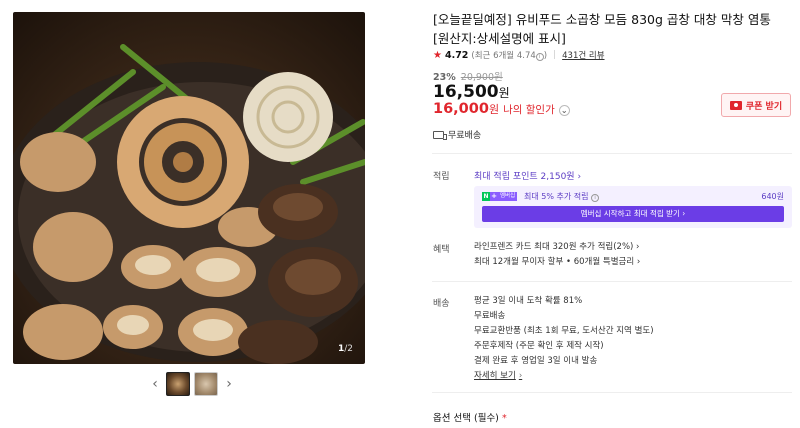 This screenshot has height=428, width=800. Describe the element at coordinates (441, 177) in the screenshot. I see `points-label: 적립` at that location.